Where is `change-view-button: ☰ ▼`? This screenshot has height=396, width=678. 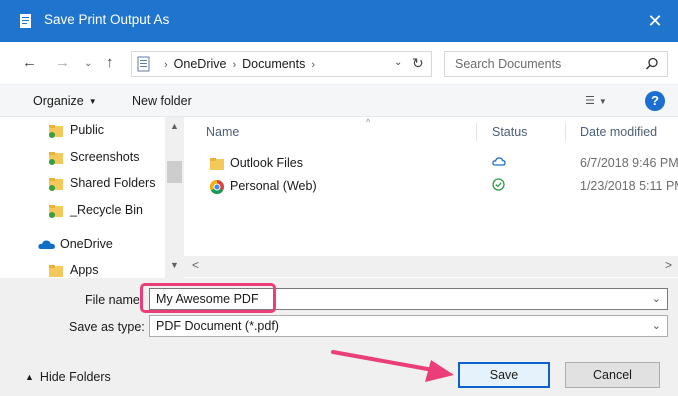 change-view-button: ☰ ▼ is located at coordinates (596, 100).